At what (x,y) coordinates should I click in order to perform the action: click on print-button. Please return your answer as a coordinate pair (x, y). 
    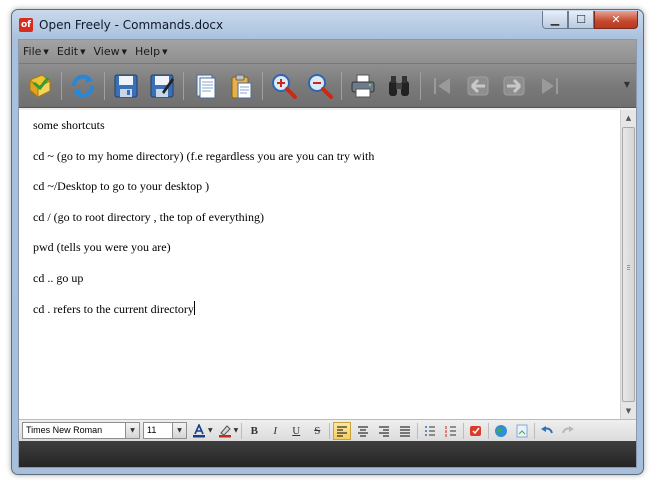
    Looking at the image, I should click on (363, 86).